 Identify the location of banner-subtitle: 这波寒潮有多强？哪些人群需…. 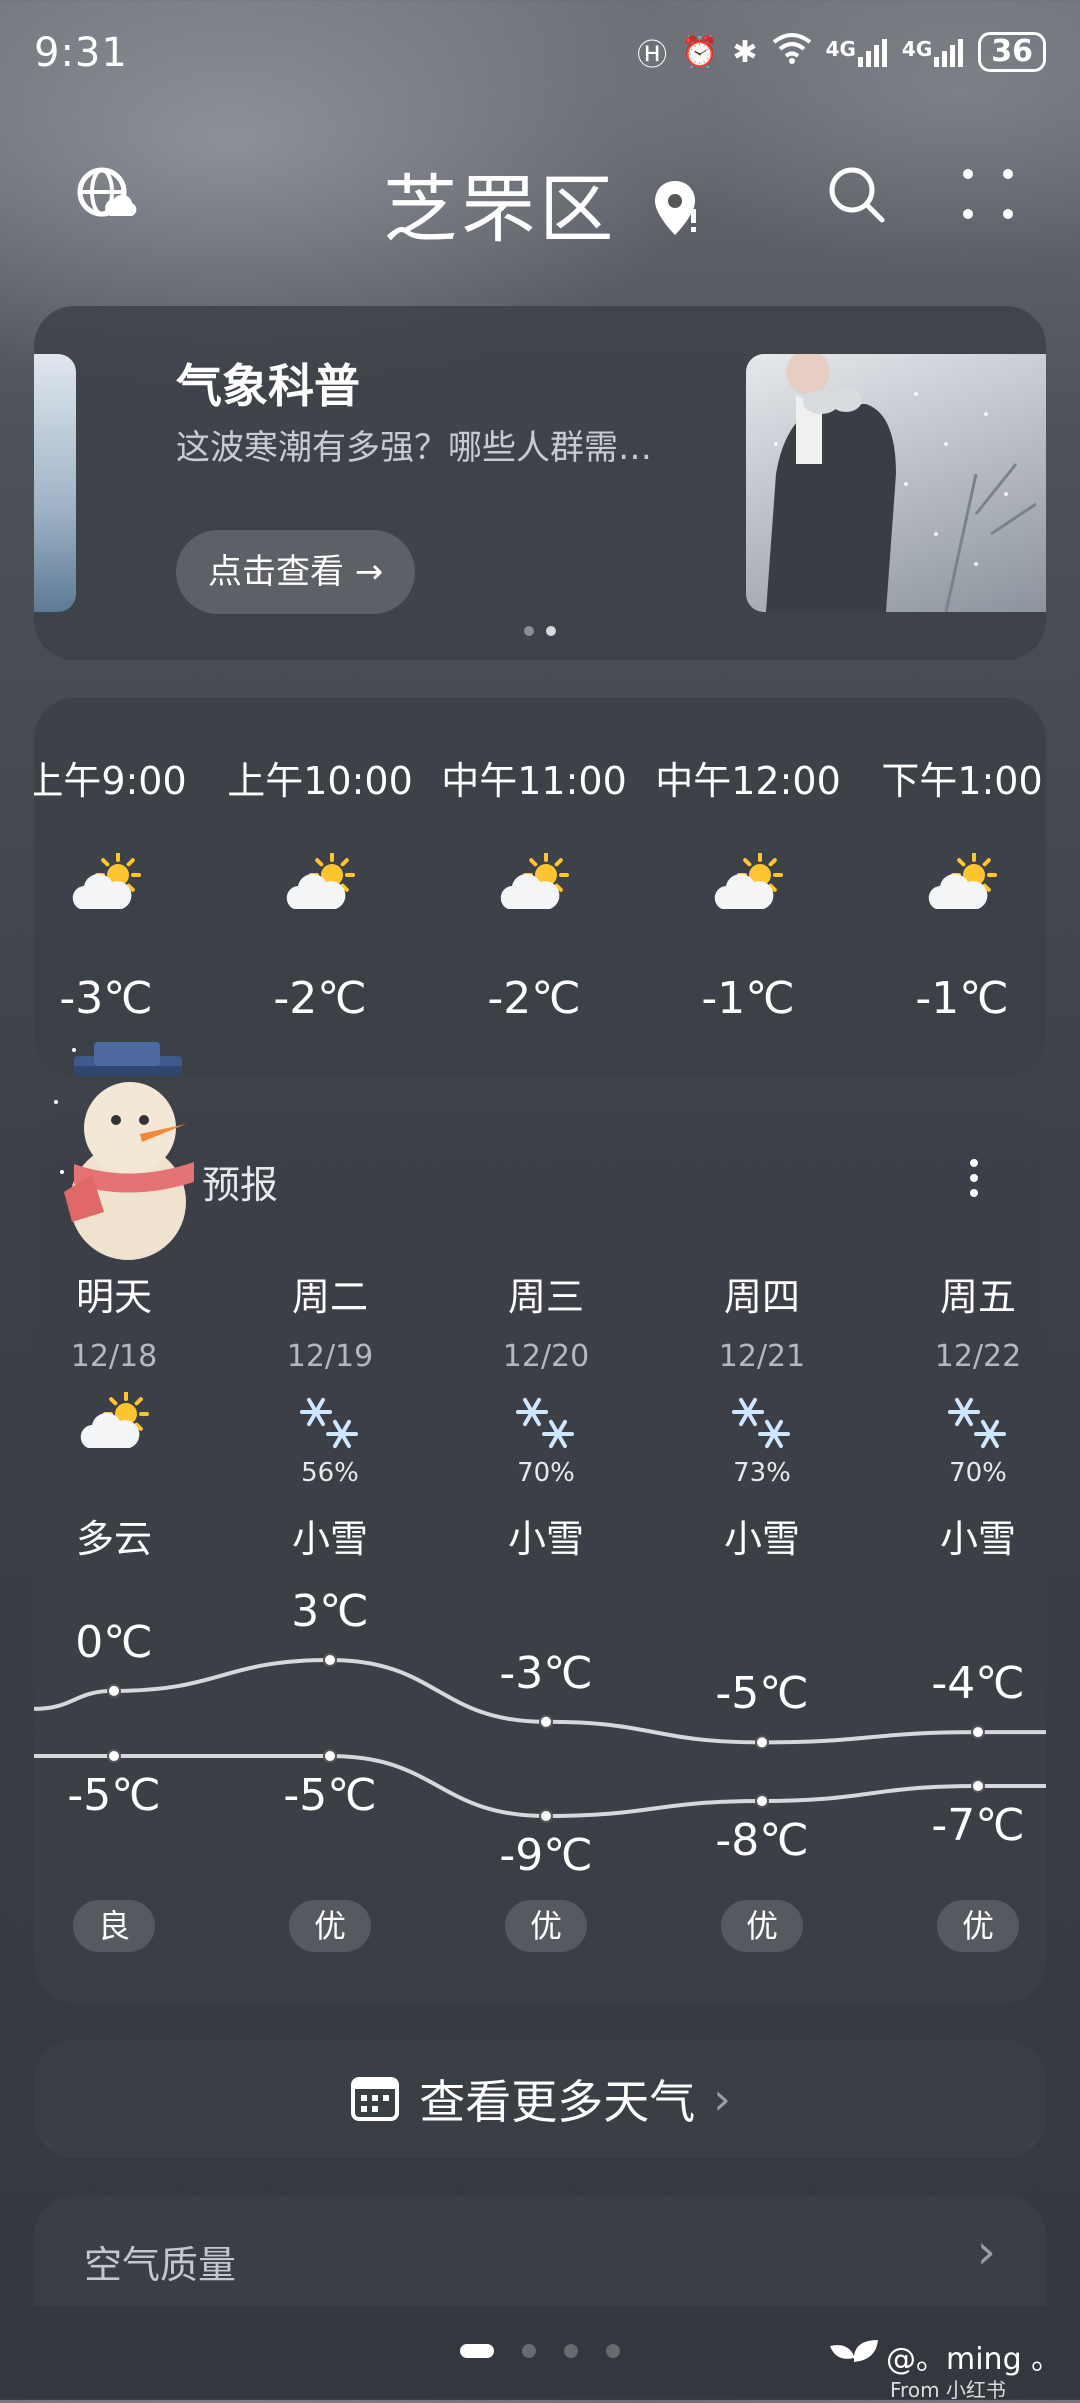
(414, 448).